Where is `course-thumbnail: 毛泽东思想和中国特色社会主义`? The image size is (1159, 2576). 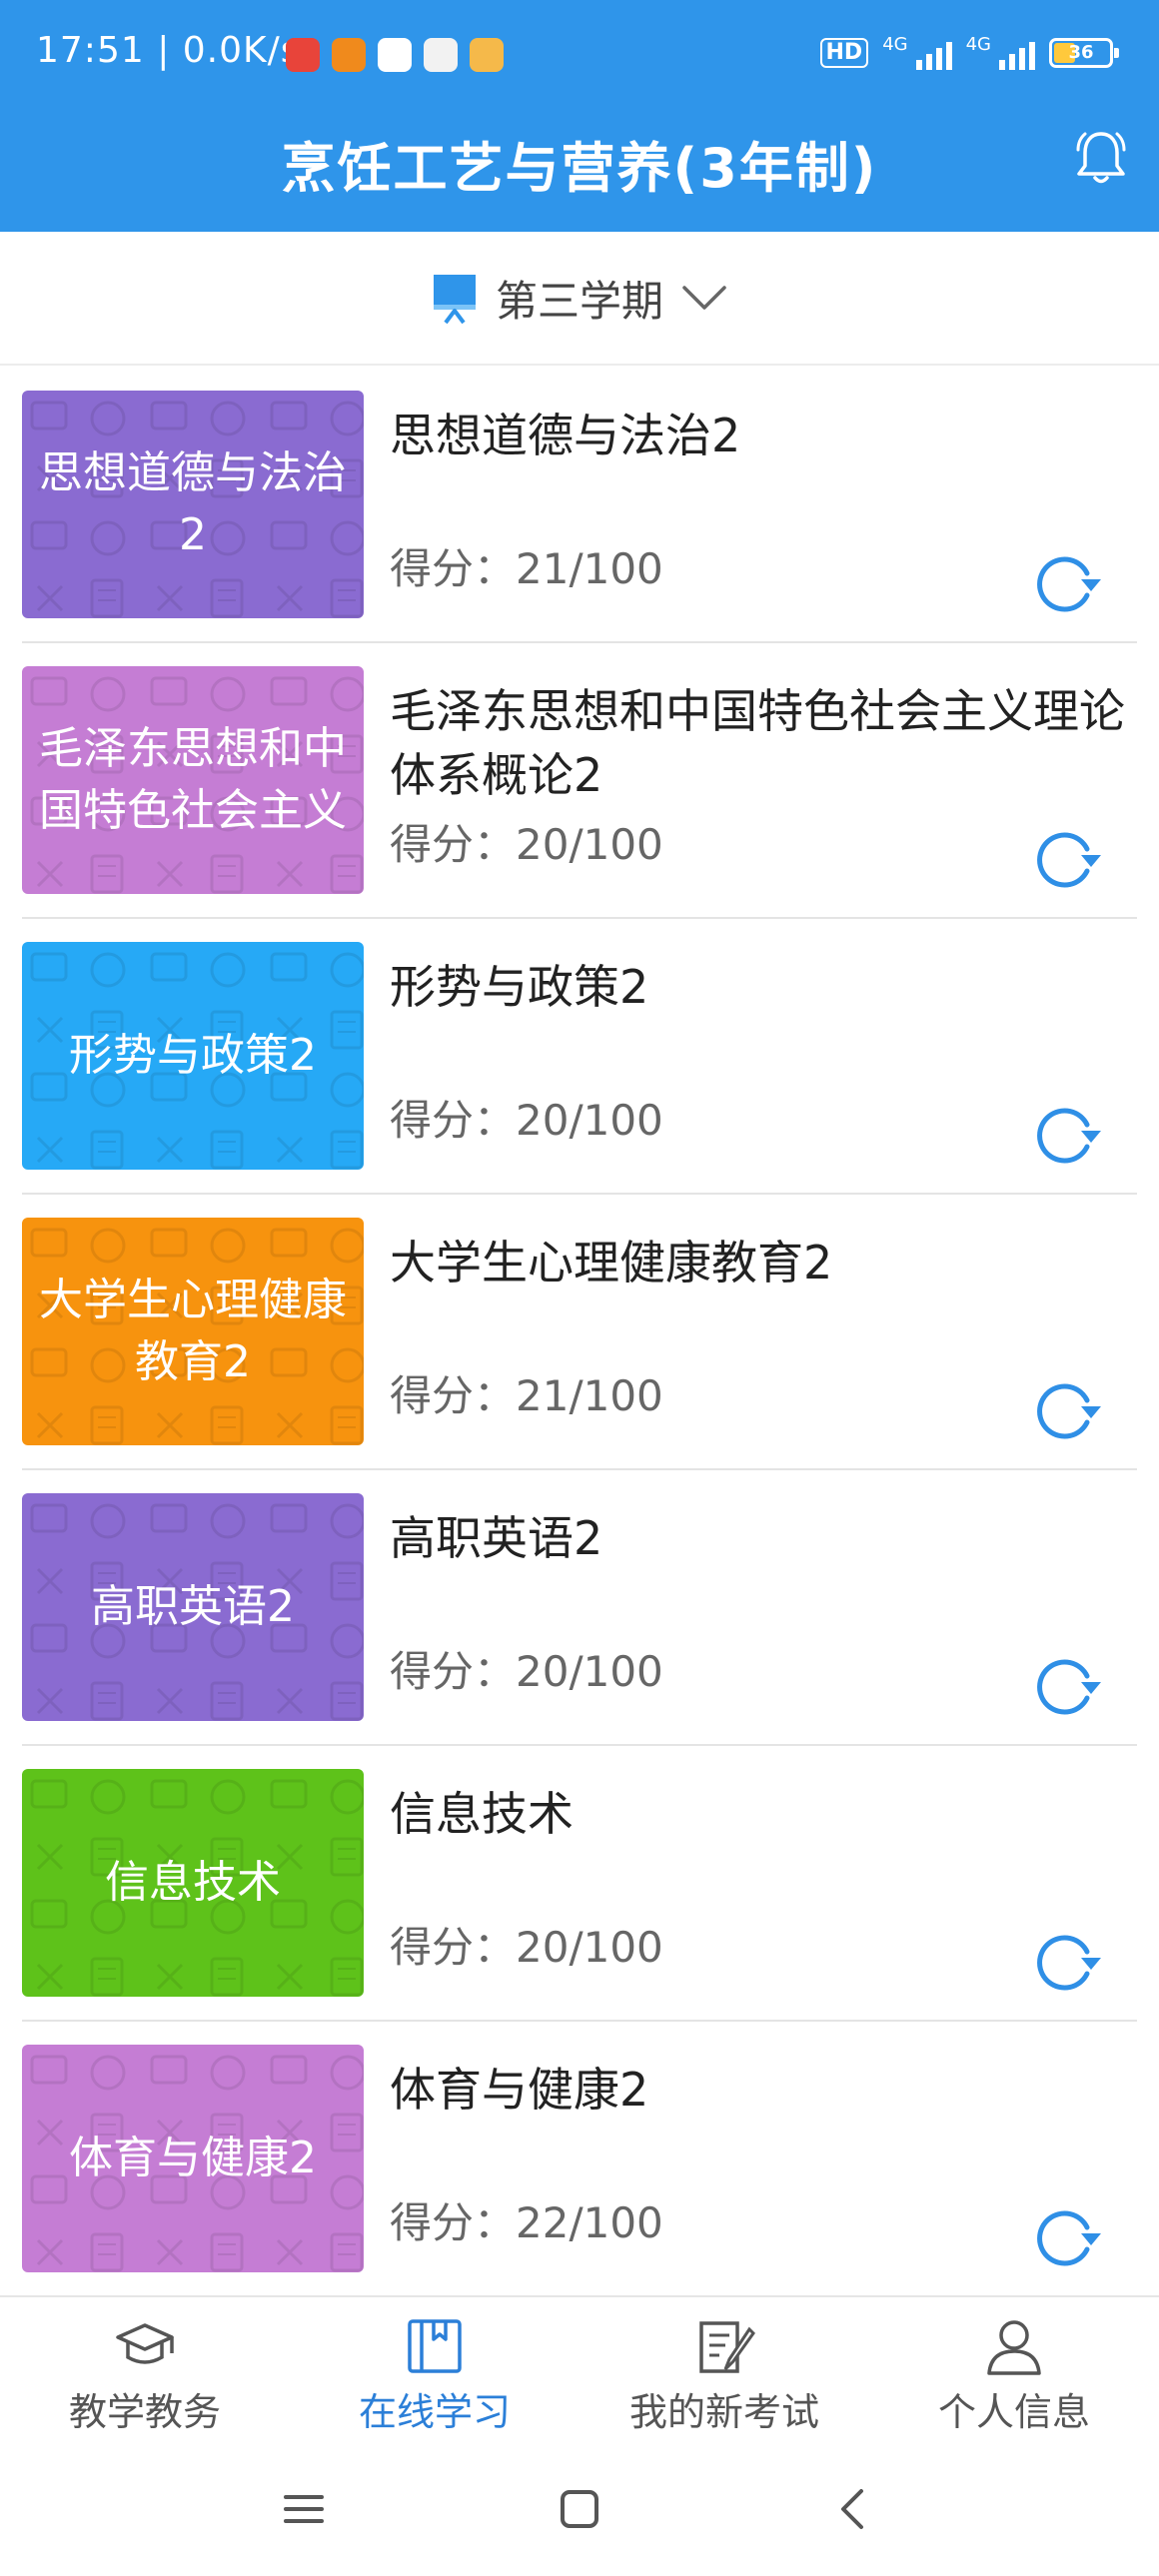 course-thumbnail: 毛泽东思想和中国特色社会主义 is located at coordinates (193, 780).